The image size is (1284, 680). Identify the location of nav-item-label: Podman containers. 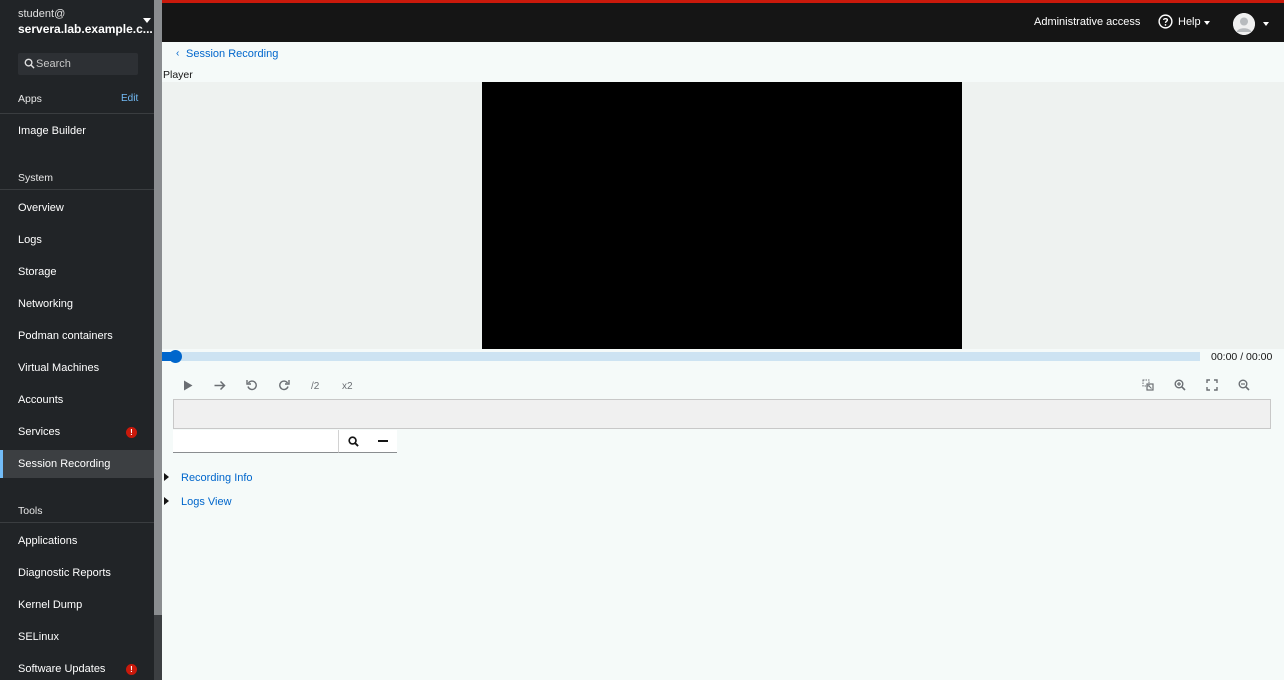
(65, 336).